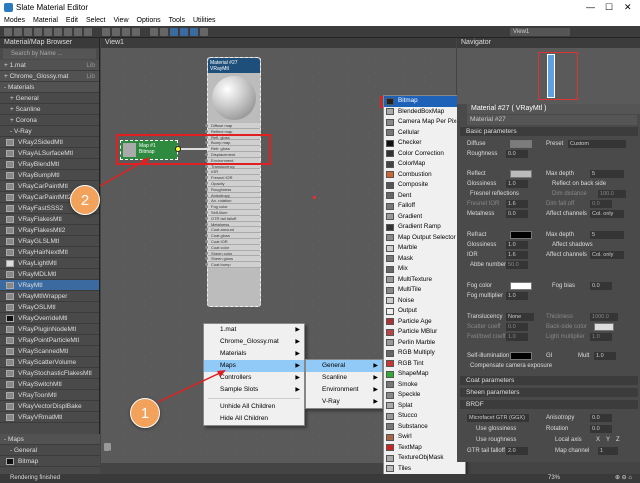 This screenshot has height=483, width=640. What do you see at coordinates (424, 248) in the screenshot?
I see `map-type-item: Marble` at bounding box center [424, 248].